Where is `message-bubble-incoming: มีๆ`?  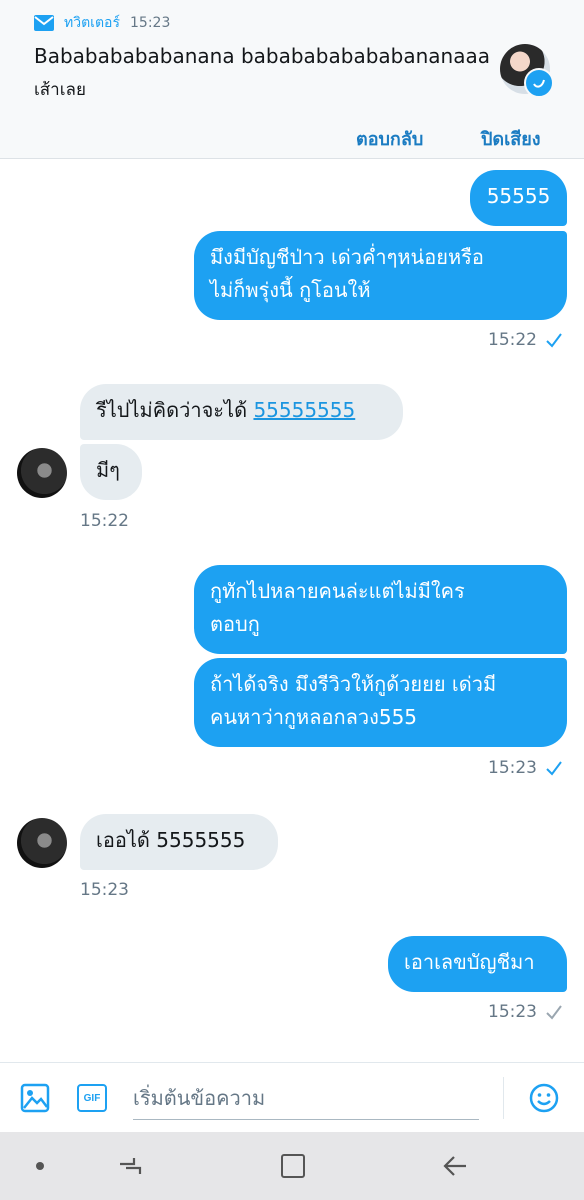
message-bubble-incoming: มีๆ is located at coordinates (111, 472).